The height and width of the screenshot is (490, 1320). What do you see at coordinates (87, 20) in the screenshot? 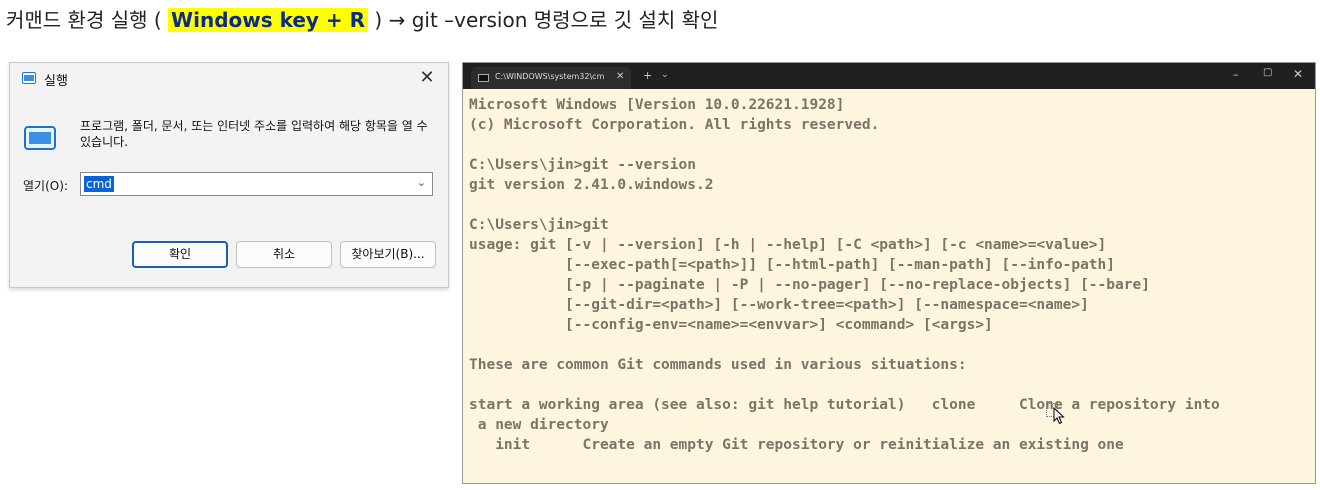
I see `heading-prefix: 커맨드 환경 실행 (` at bounding box center [87, 20].